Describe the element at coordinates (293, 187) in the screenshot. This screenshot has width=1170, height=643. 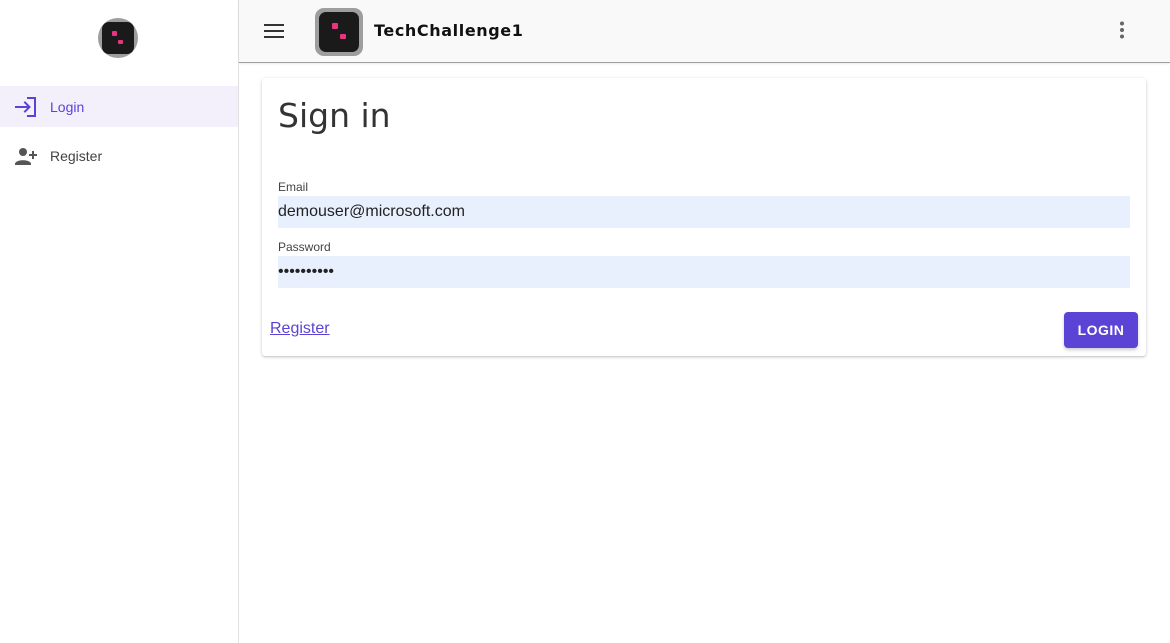
I see `email-label: Email` at that location.